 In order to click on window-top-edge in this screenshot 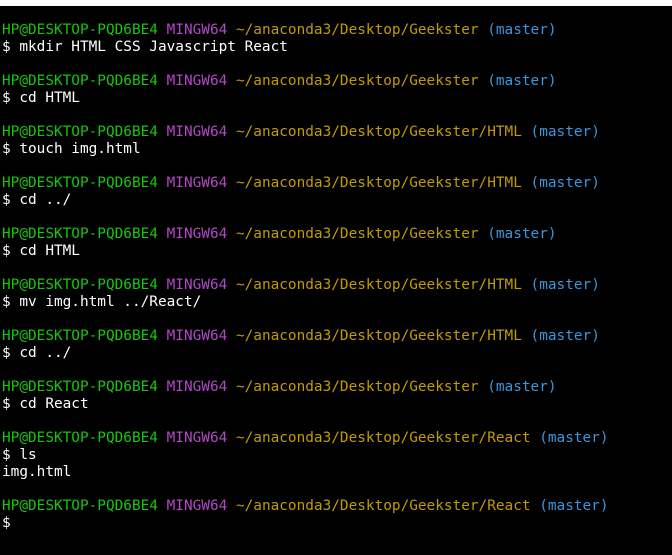, I will do `click(336, 3)`.